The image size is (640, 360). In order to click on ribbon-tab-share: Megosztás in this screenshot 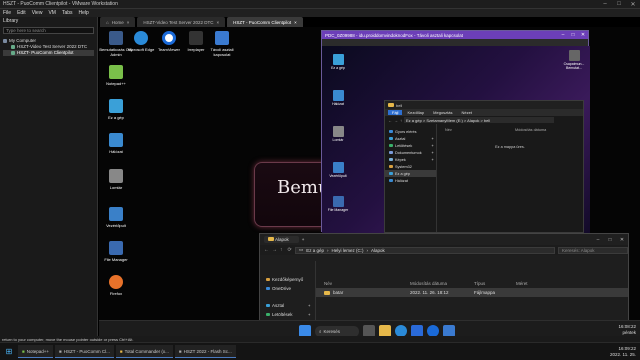, I will do `click(442, 112)`.